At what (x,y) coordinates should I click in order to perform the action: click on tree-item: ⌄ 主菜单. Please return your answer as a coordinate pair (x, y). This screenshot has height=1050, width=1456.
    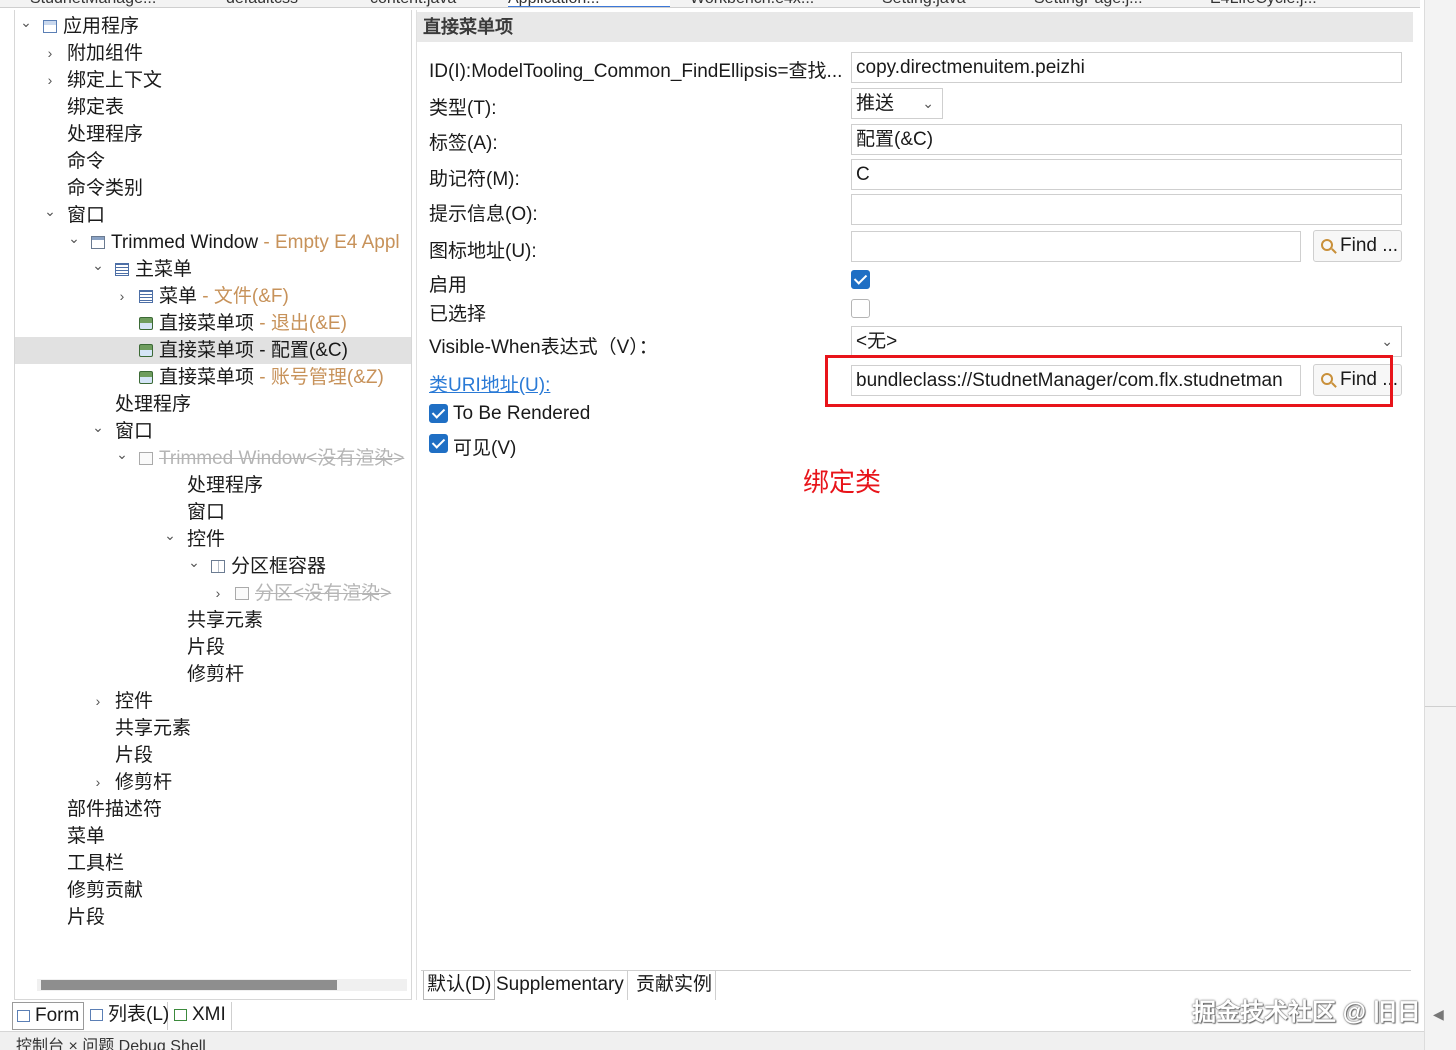
    Looking at the image, I should click on (213, 269).